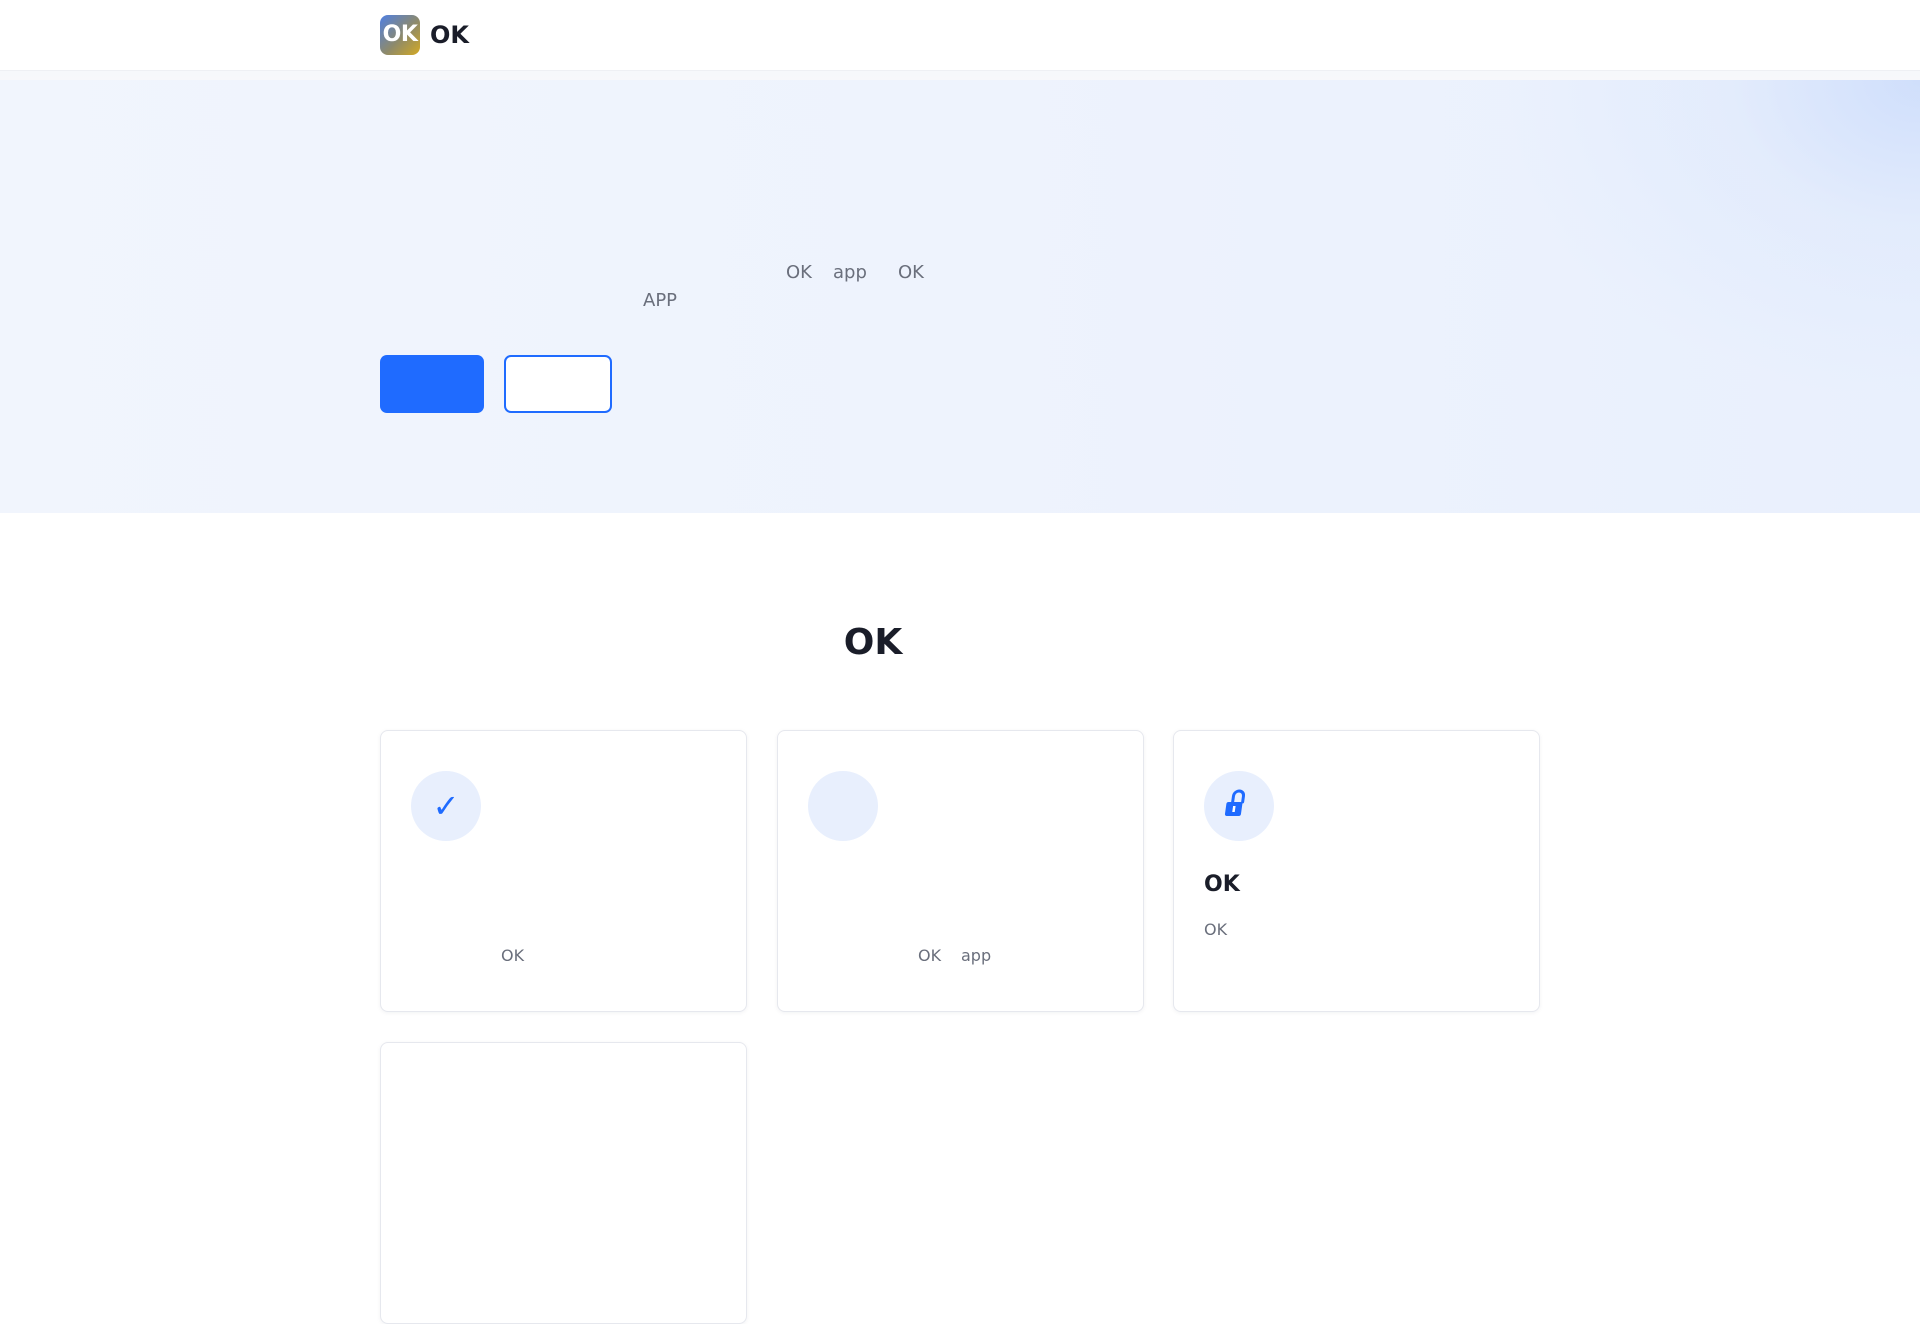 The width and height of the screenshot is (1920, 1324). Describe the element at coordinates (911, 272) in the screenshot. I see `hero-text-ok-2: OK` at that location.